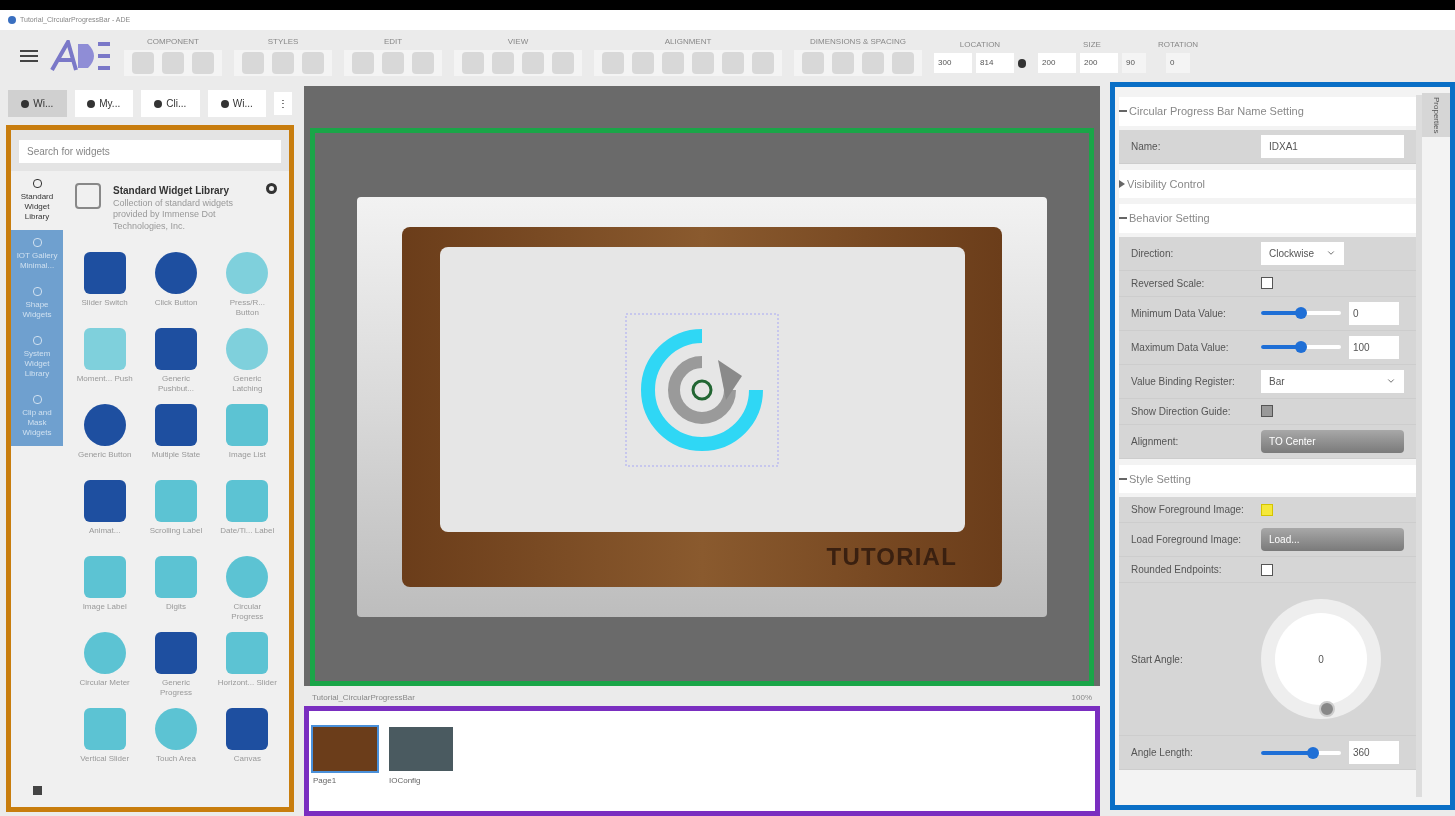  I want to click on category-tab: Clip and Mask Widgets, so click(37, 416).